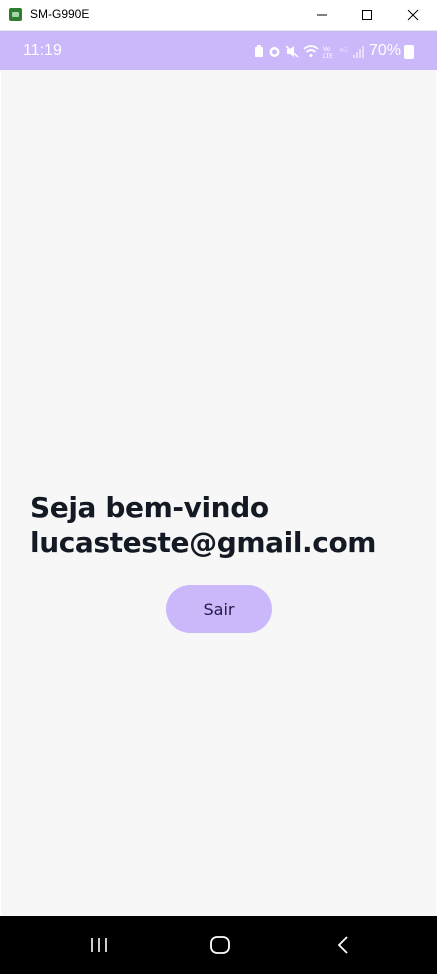 The height and width of the screenshot is (977, 437). What do you see at coordinates (203, 525) in the screenshot?
I see `welcome-message: Seja bem-vindo lucasteste@gmail.com` at bounding box center [203, 525].